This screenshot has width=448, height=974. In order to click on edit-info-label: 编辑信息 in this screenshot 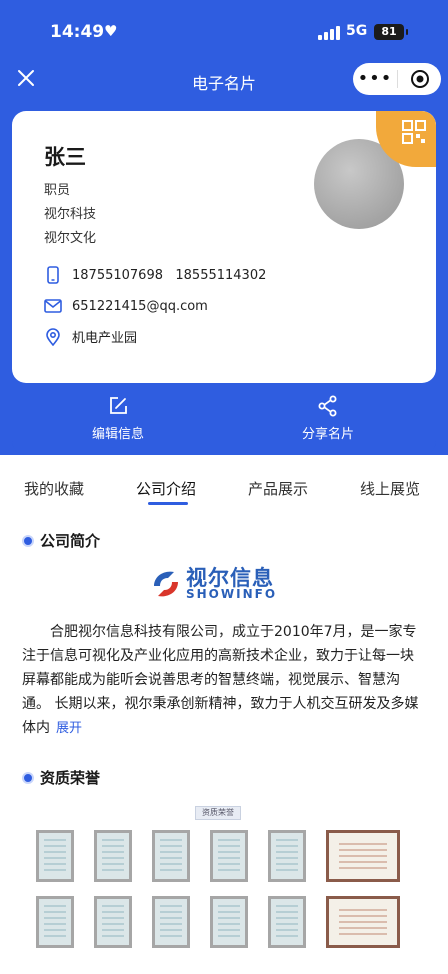, I will do `click(117, 434)`.